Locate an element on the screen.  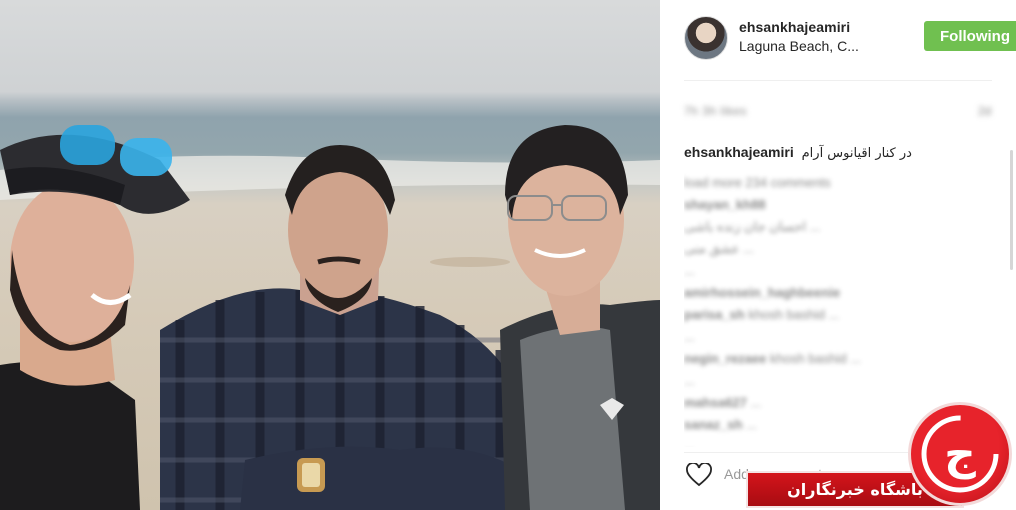
comment-username: negin_rezaee is located at coordinates (725, 358).